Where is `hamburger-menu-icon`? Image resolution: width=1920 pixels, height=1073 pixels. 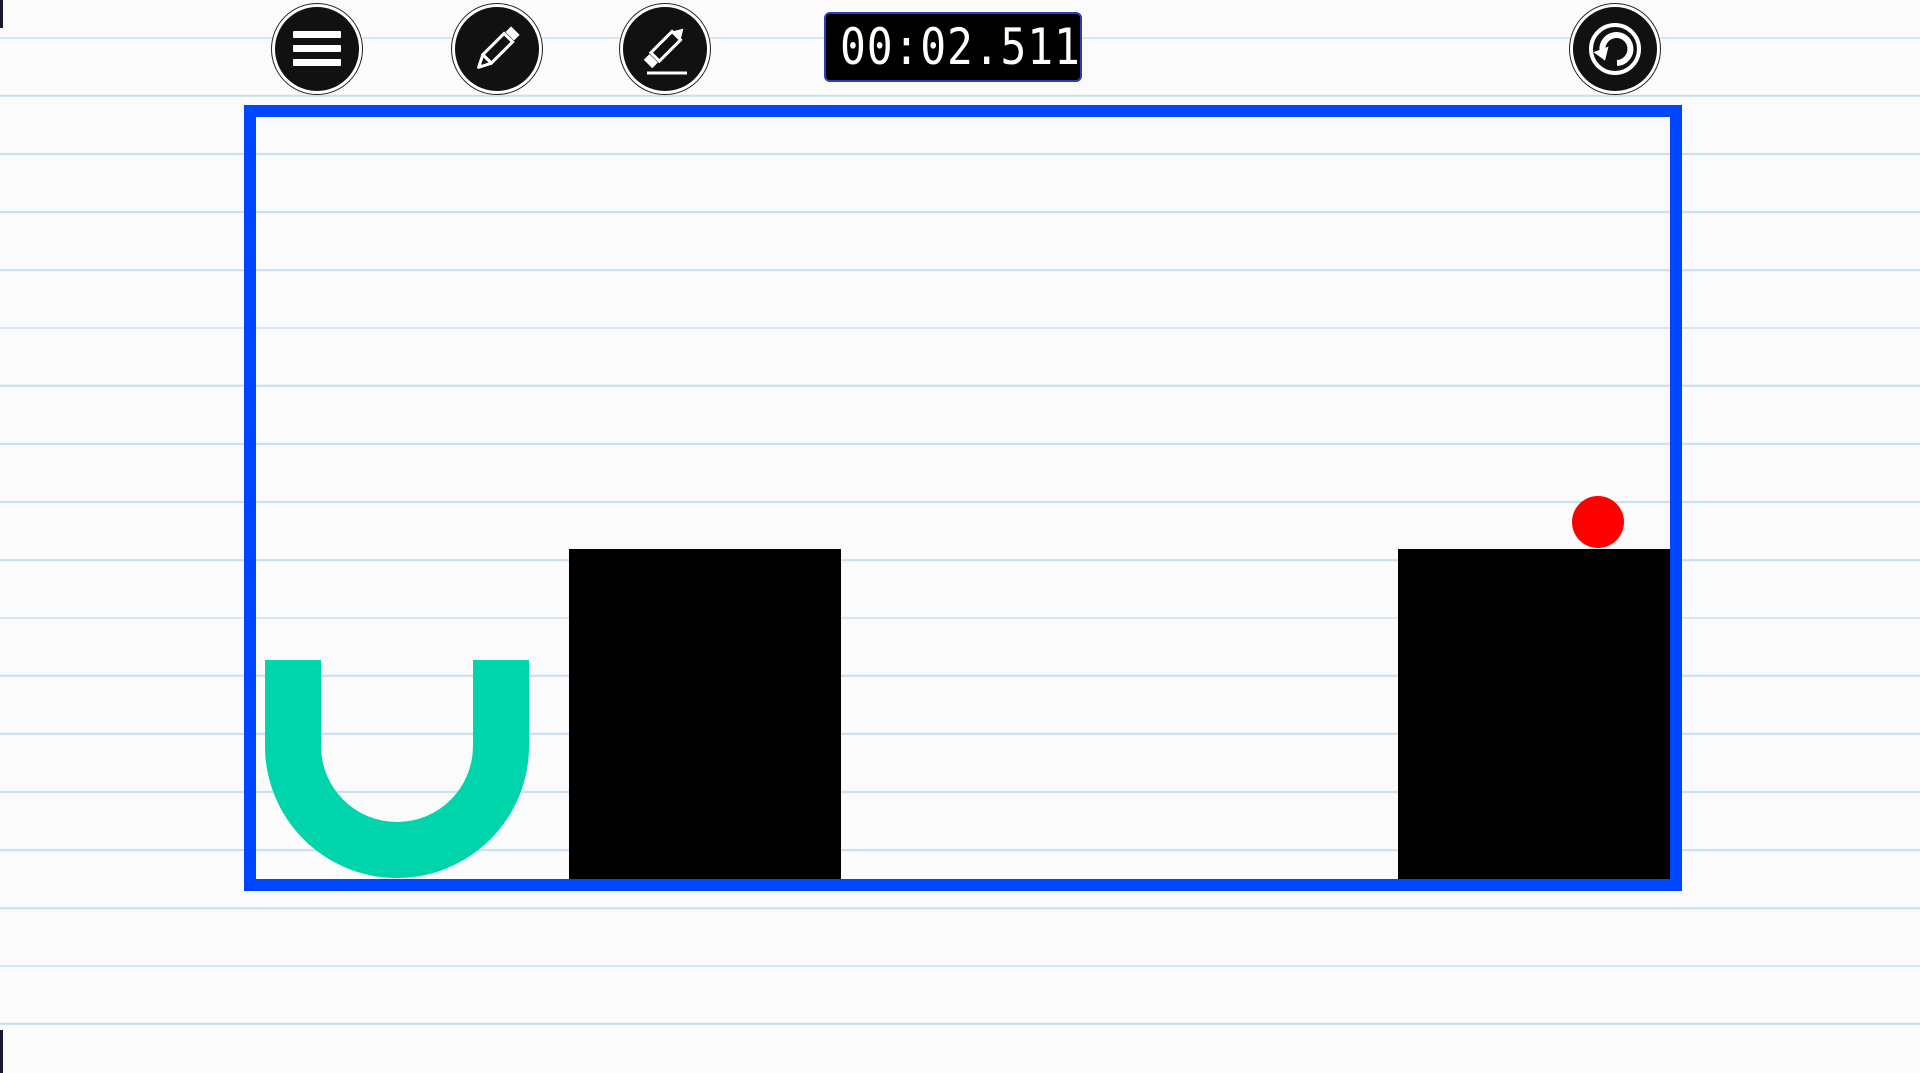
hamburger-menu-icon is located at coordinates (317, 48).